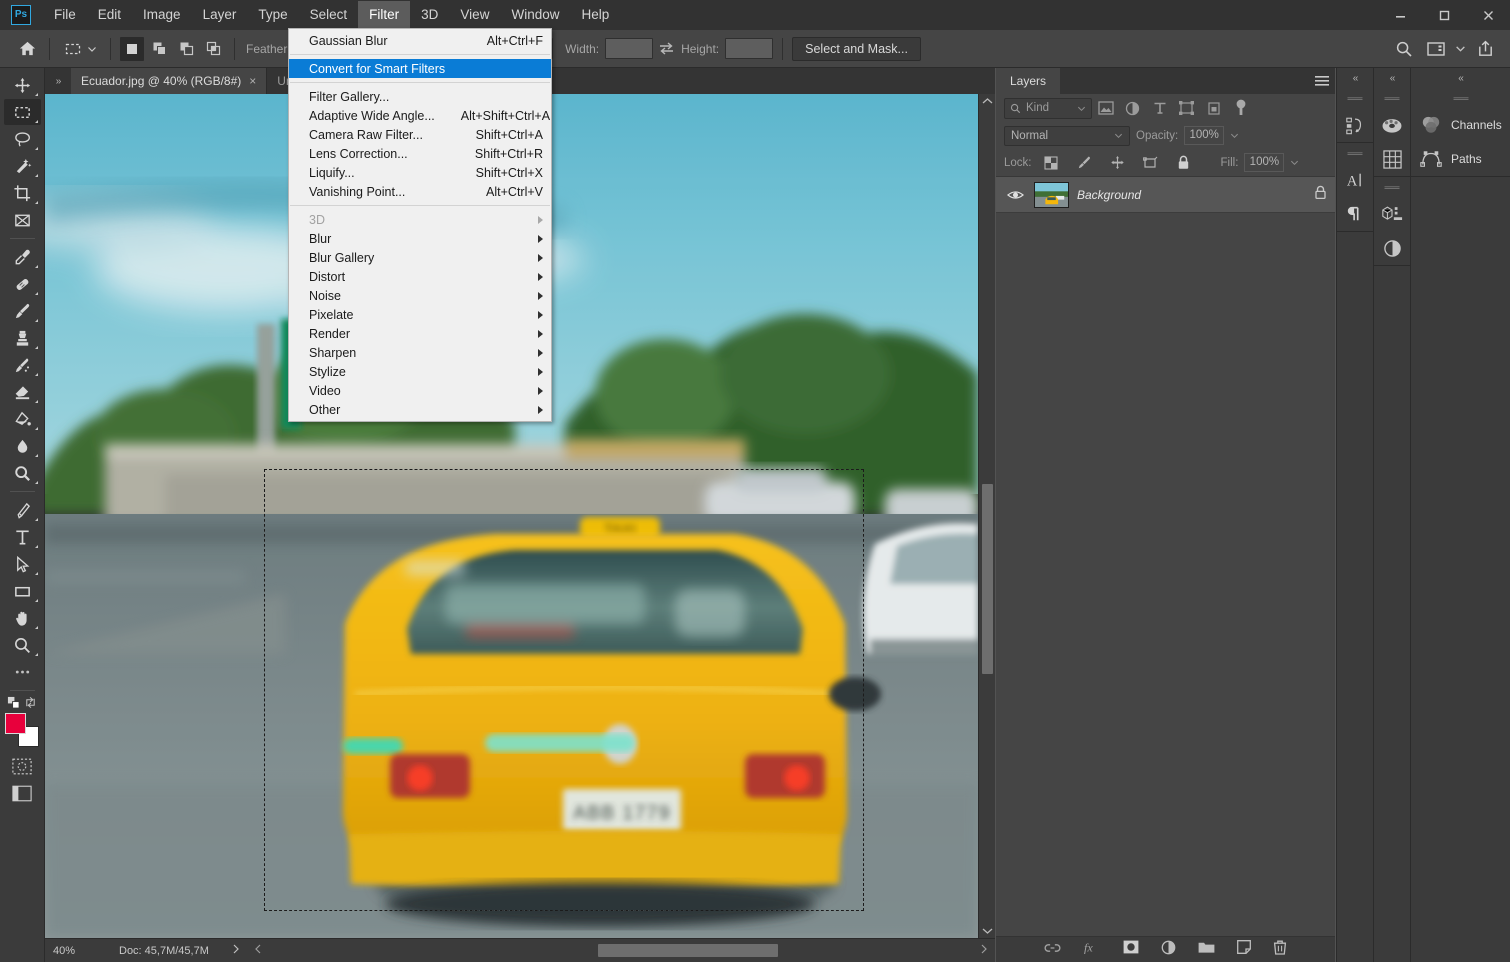 The width and height of the screenshot is (1510, 962). I want to click on menu-item-adaptive-wide-angle: Adaptive Wide Angle... Alt+Shift+Ctrl+A, so click(420, 115).